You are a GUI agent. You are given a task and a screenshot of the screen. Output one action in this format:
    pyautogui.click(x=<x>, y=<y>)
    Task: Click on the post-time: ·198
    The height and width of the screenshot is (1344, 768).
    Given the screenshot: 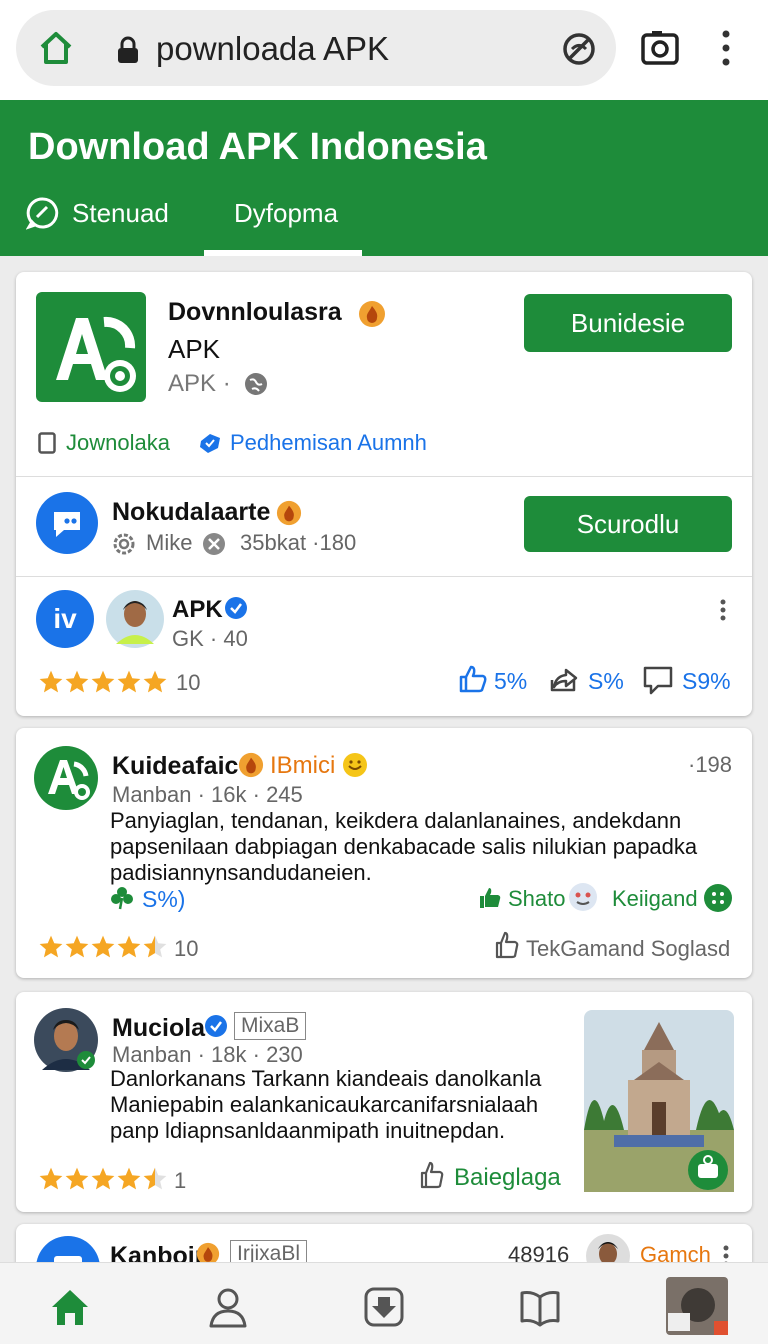 What is the action you would take?
    pyautogui.click(x=710, y=764)
    